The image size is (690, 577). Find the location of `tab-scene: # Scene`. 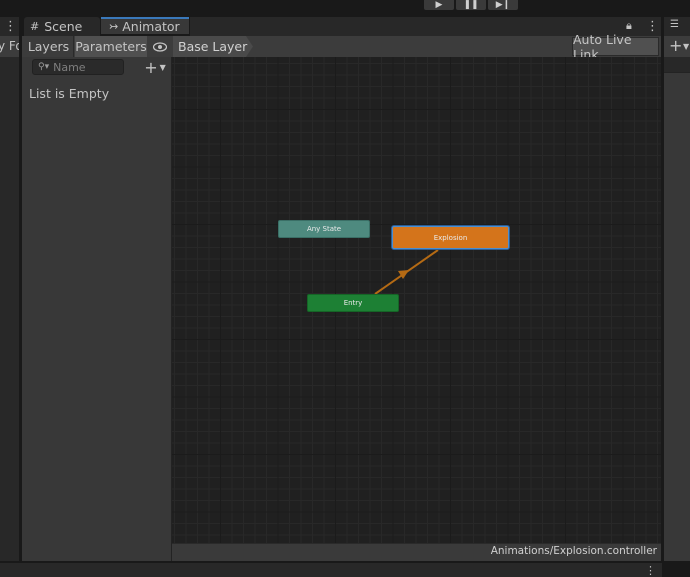

tab-scene: # Scene is located at coordinates (62, 26).